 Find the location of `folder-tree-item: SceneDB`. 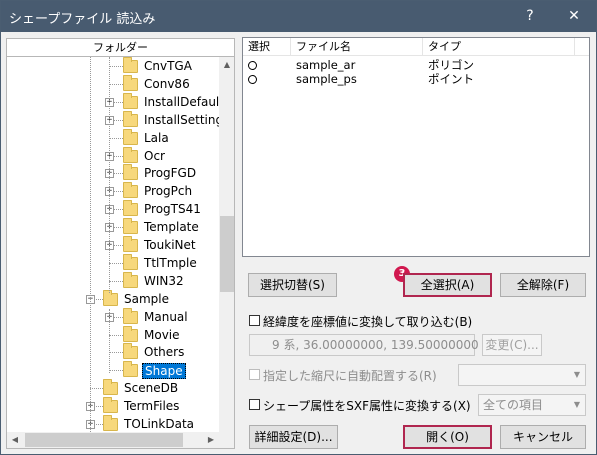

folder-tree-item: SceneDB is located at coordinates (113, 388).